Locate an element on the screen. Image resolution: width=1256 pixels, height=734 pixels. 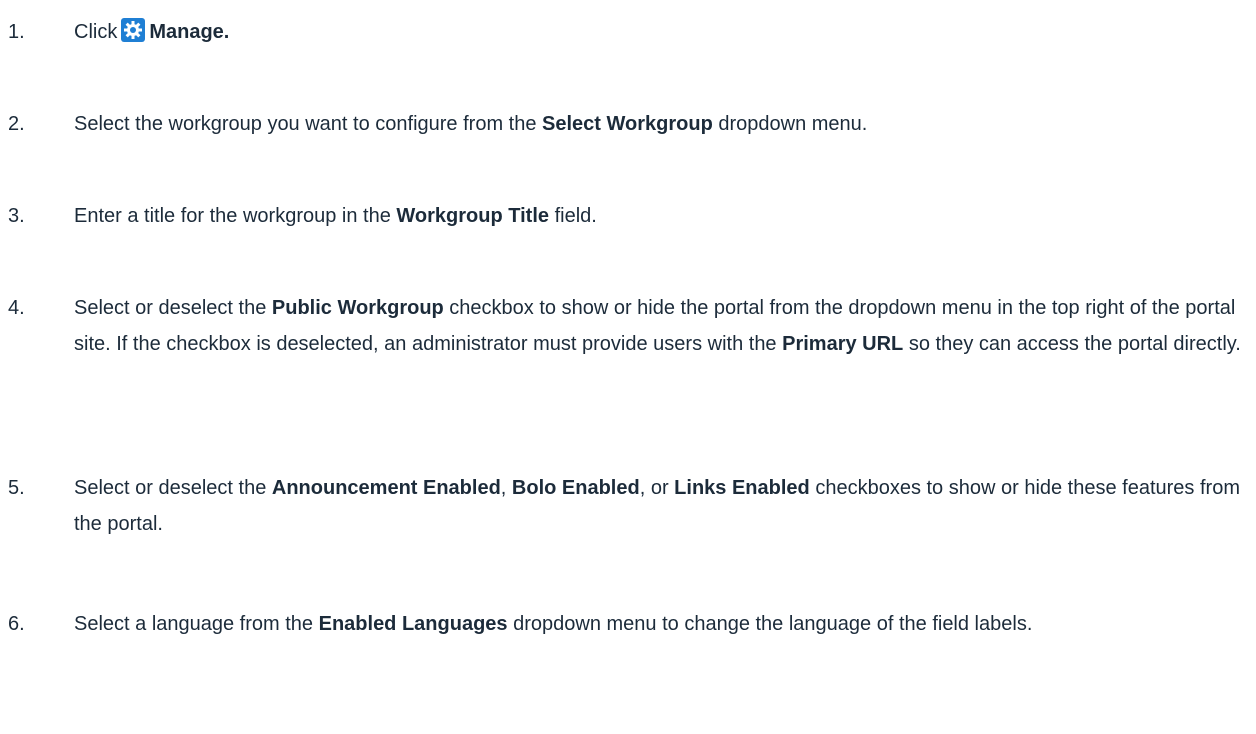
step-text-bold: Links Enabled is located at coordinates (742, 488).